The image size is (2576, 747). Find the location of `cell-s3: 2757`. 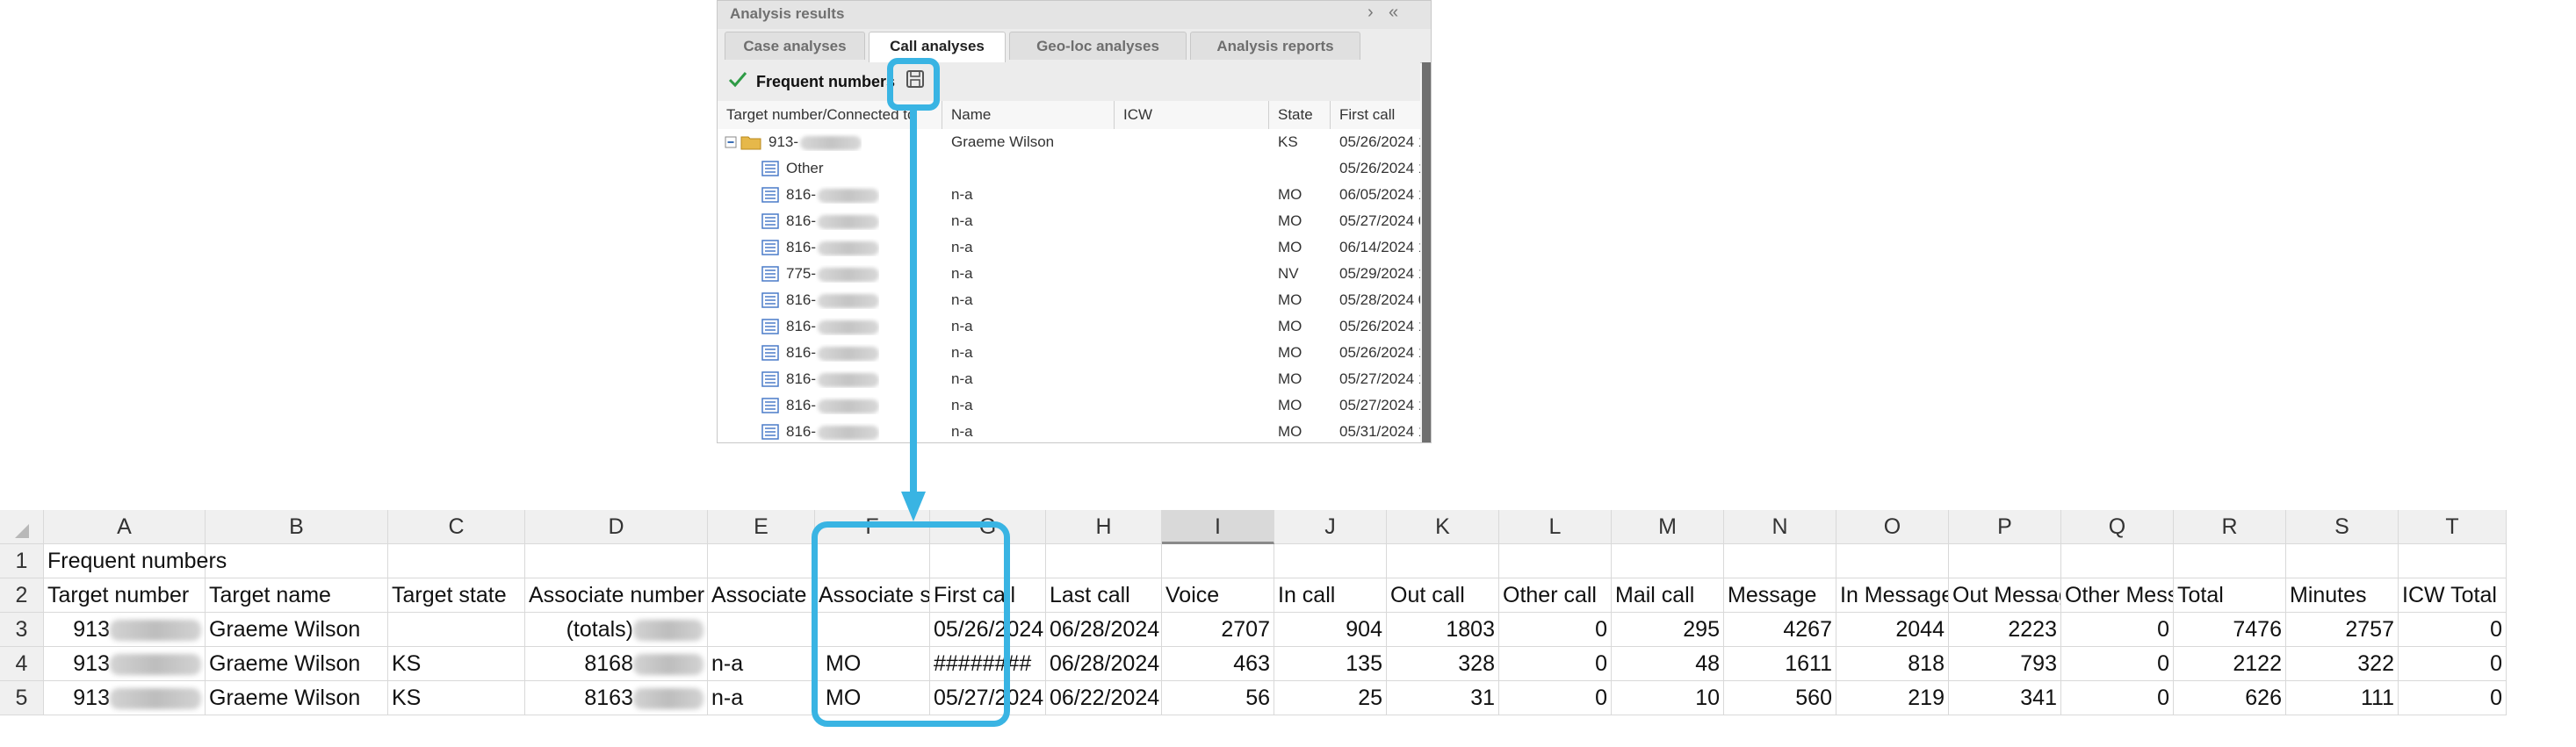

cell-s3: 2757 is located at coordinates (2342, 630).